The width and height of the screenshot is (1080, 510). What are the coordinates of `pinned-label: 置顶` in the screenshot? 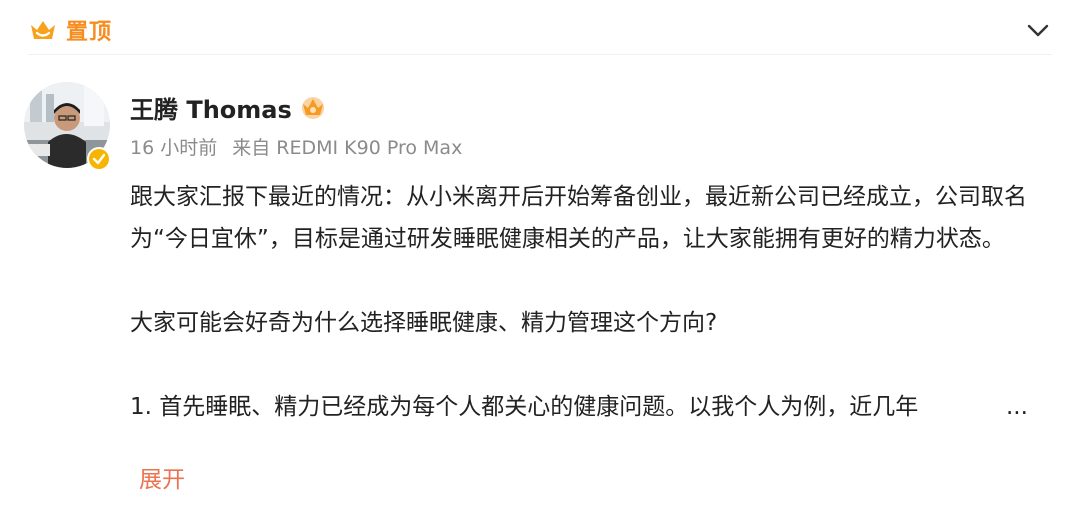 It's located at (89, 32).